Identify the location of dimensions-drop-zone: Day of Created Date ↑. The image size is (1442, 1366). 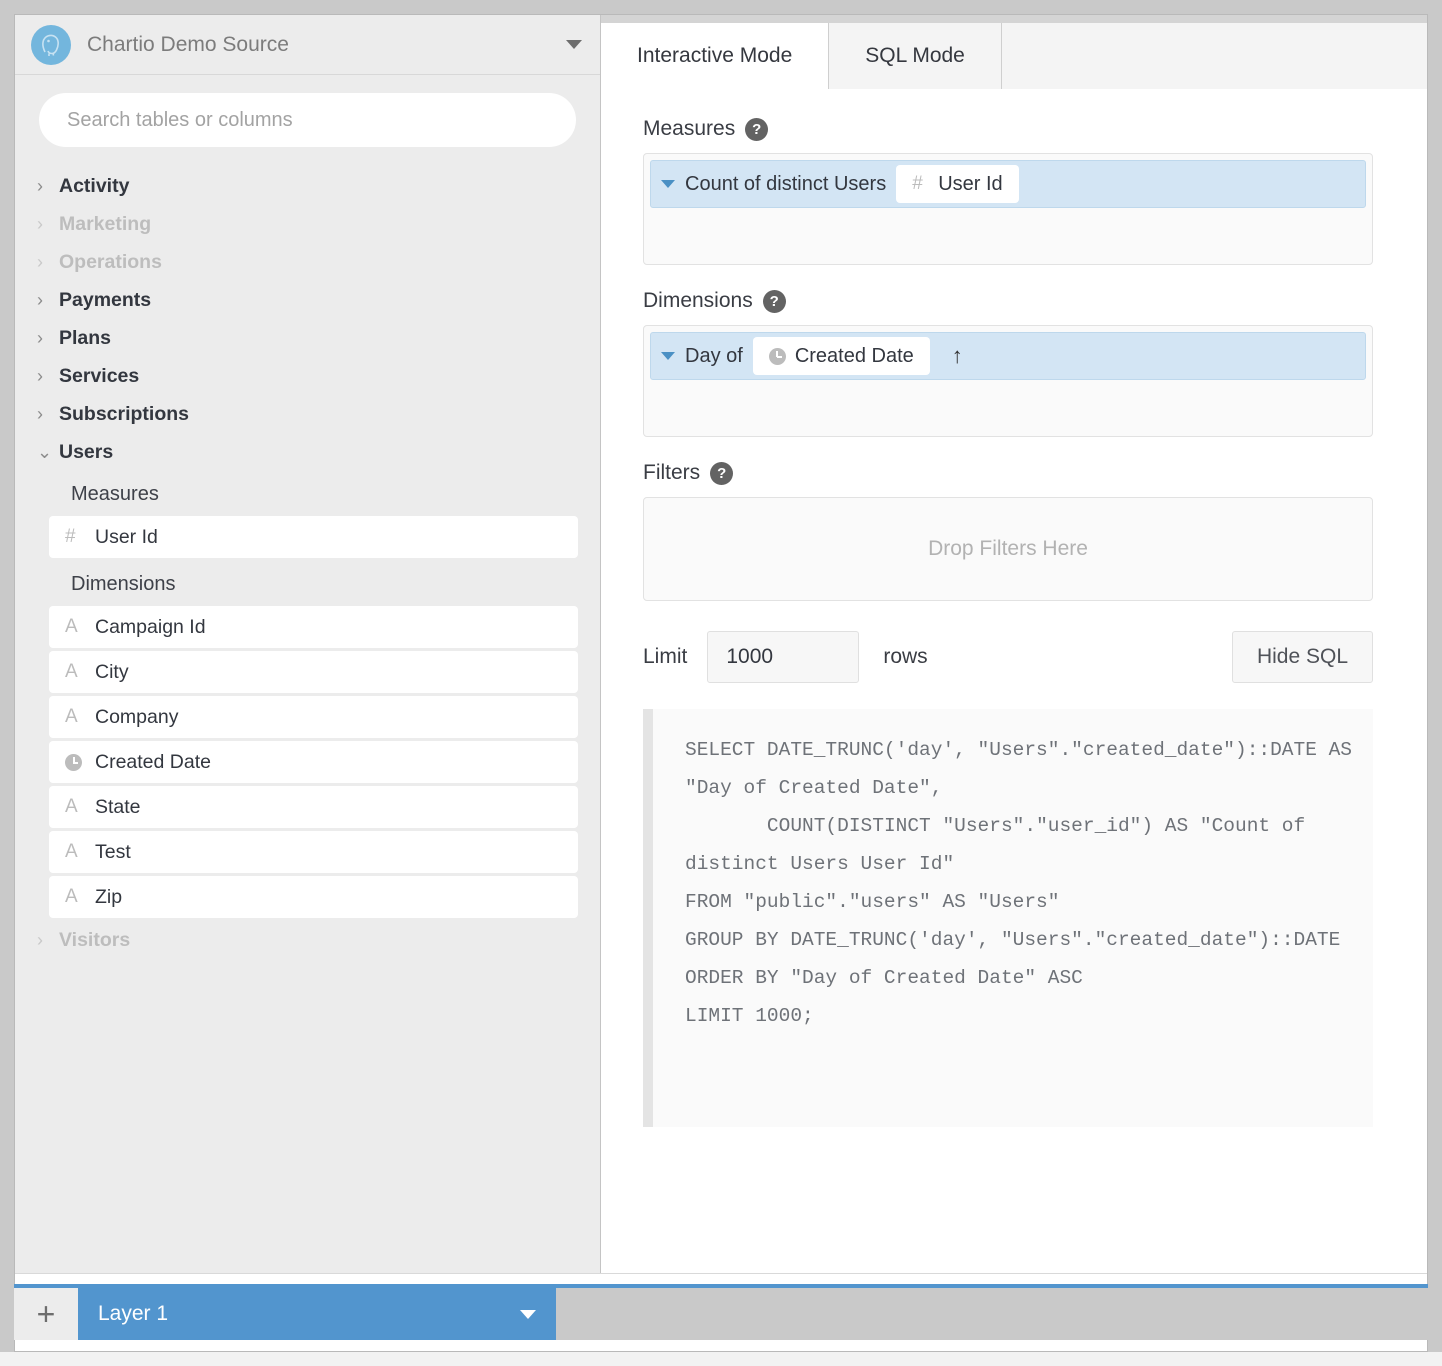
(1008, 381).